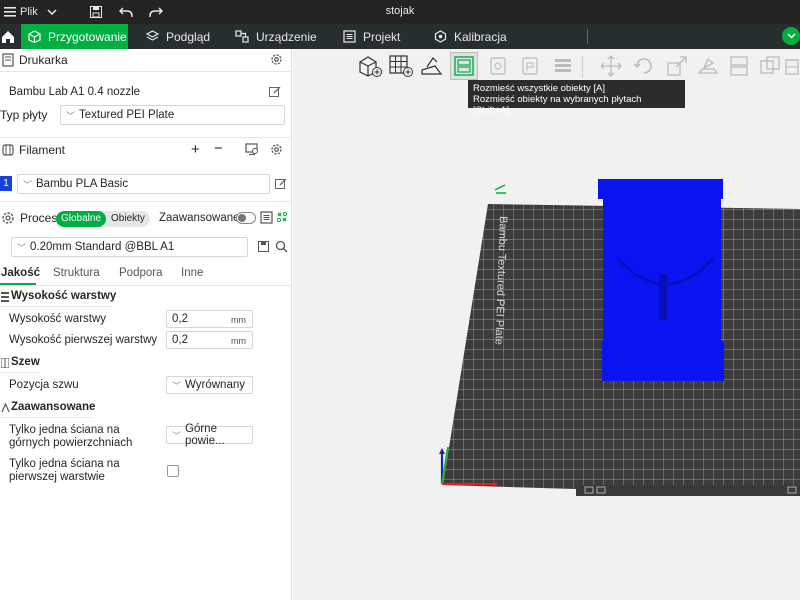 This screenshot has width=800, height=600. What do you see at coordinates (770, 66) in the screenshot?
I see `boolean-button` at bounding box center [770, 66].